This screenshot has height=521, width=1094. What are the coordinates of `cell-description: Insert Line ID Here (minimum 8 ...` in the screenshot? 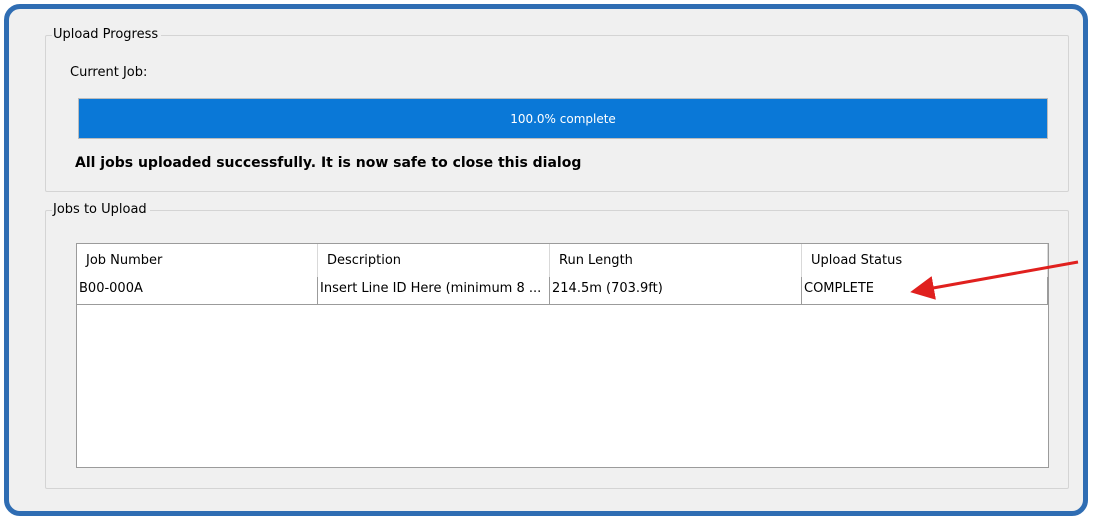 It's located at (434, 290).